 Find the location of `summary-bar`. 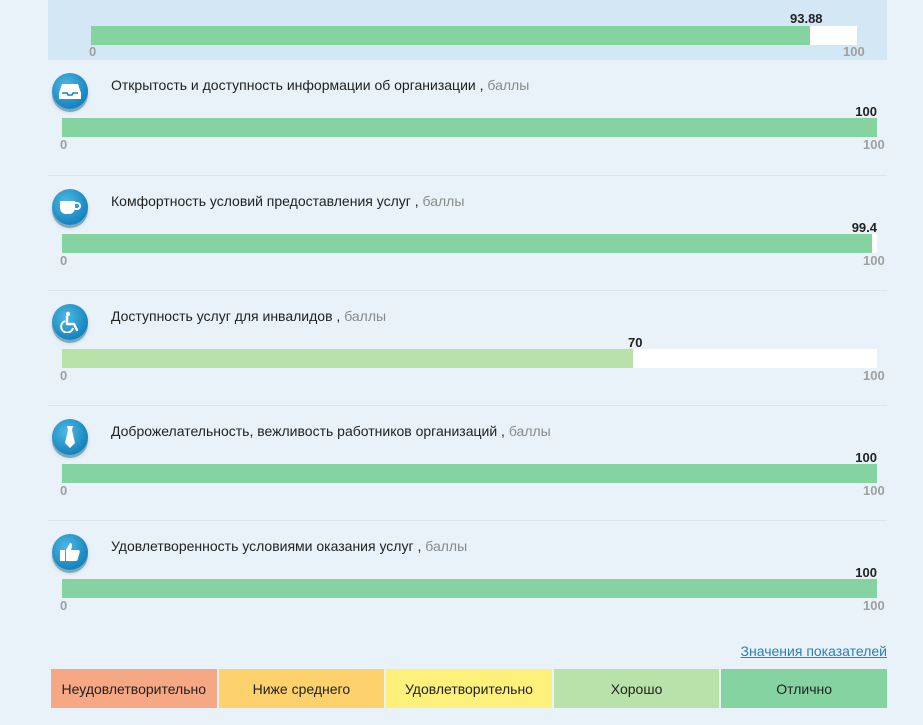

summary-bar is located at coordinates (474, 35).